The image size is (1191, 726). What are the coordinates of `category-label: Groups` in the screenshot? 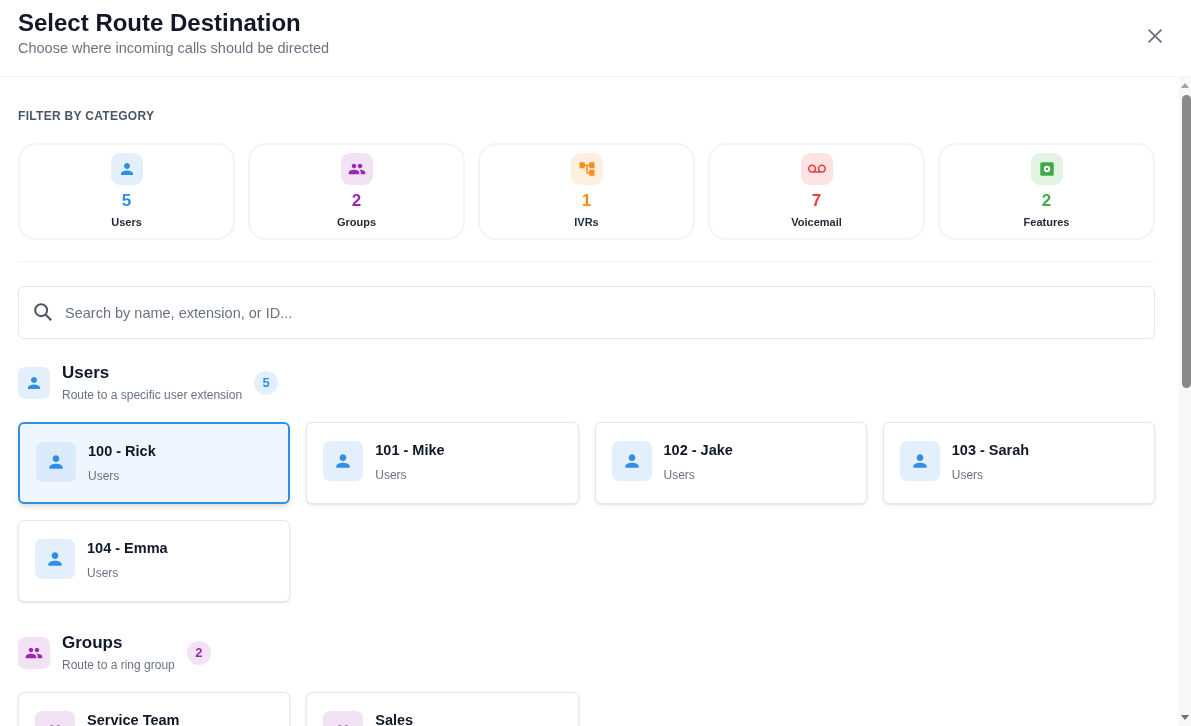 It's located at (356, 222).